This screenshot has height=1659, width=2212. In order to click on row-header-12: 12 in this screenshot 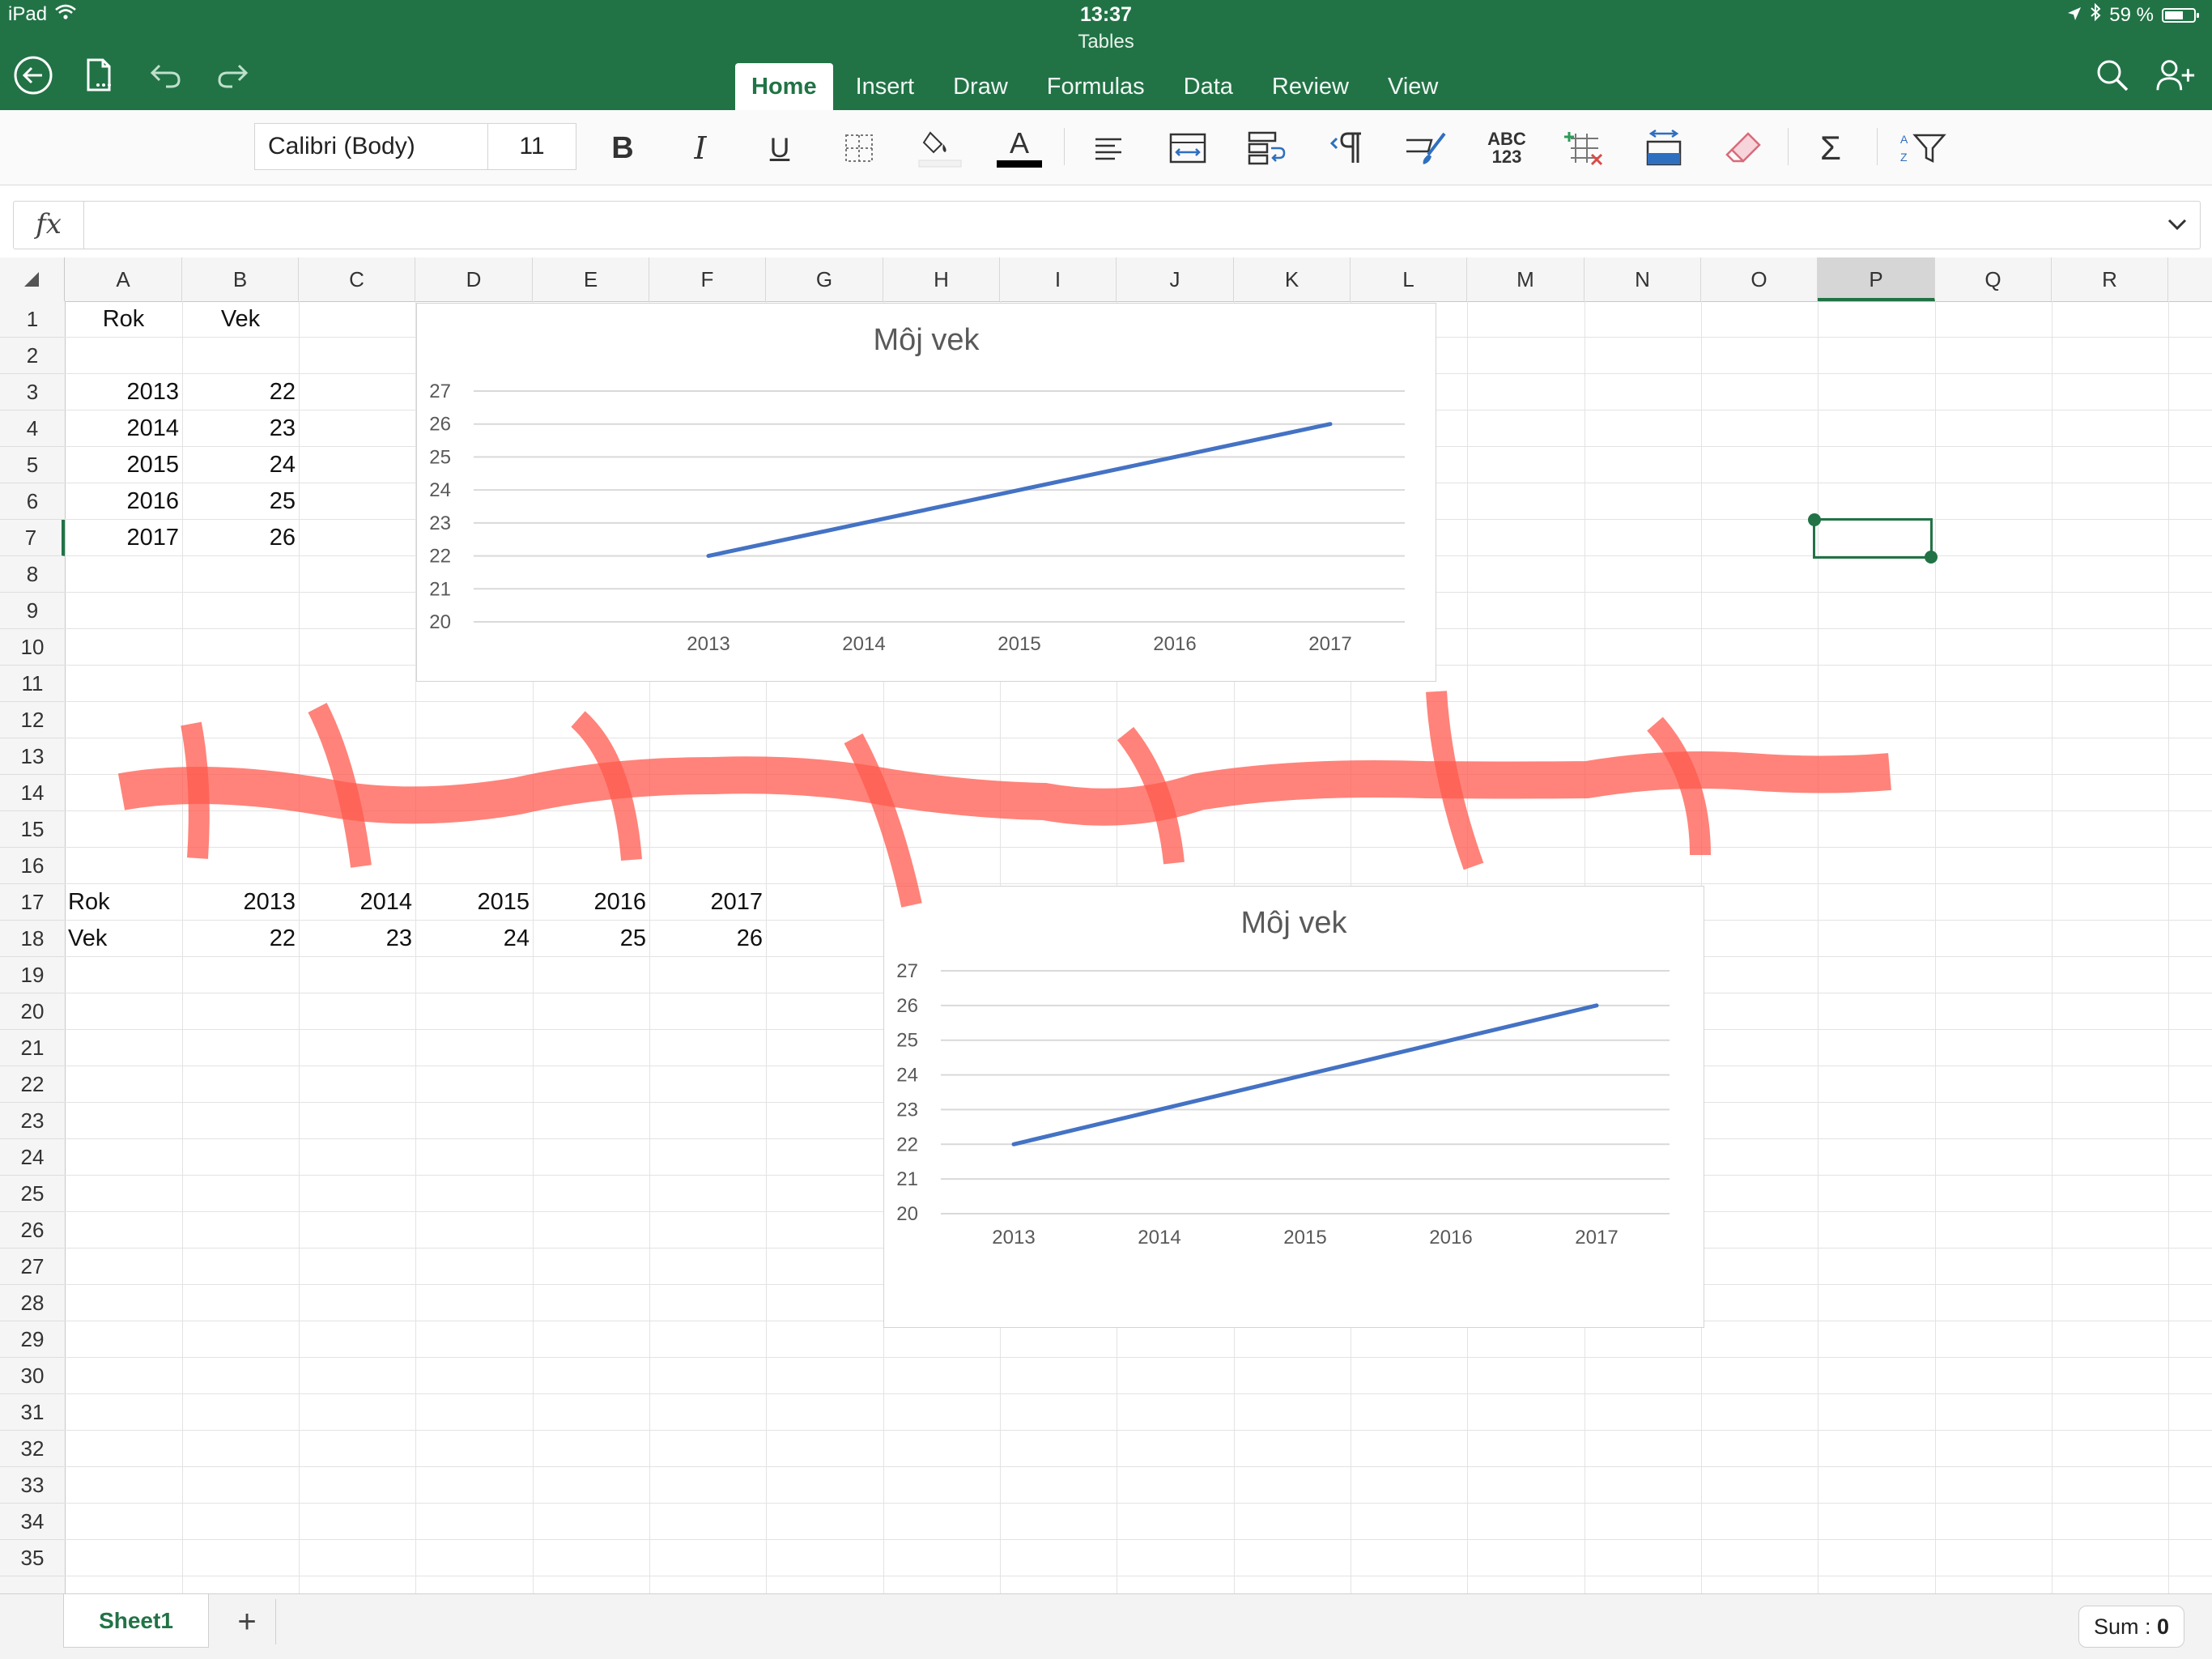, I will do `click(32, 720)`.